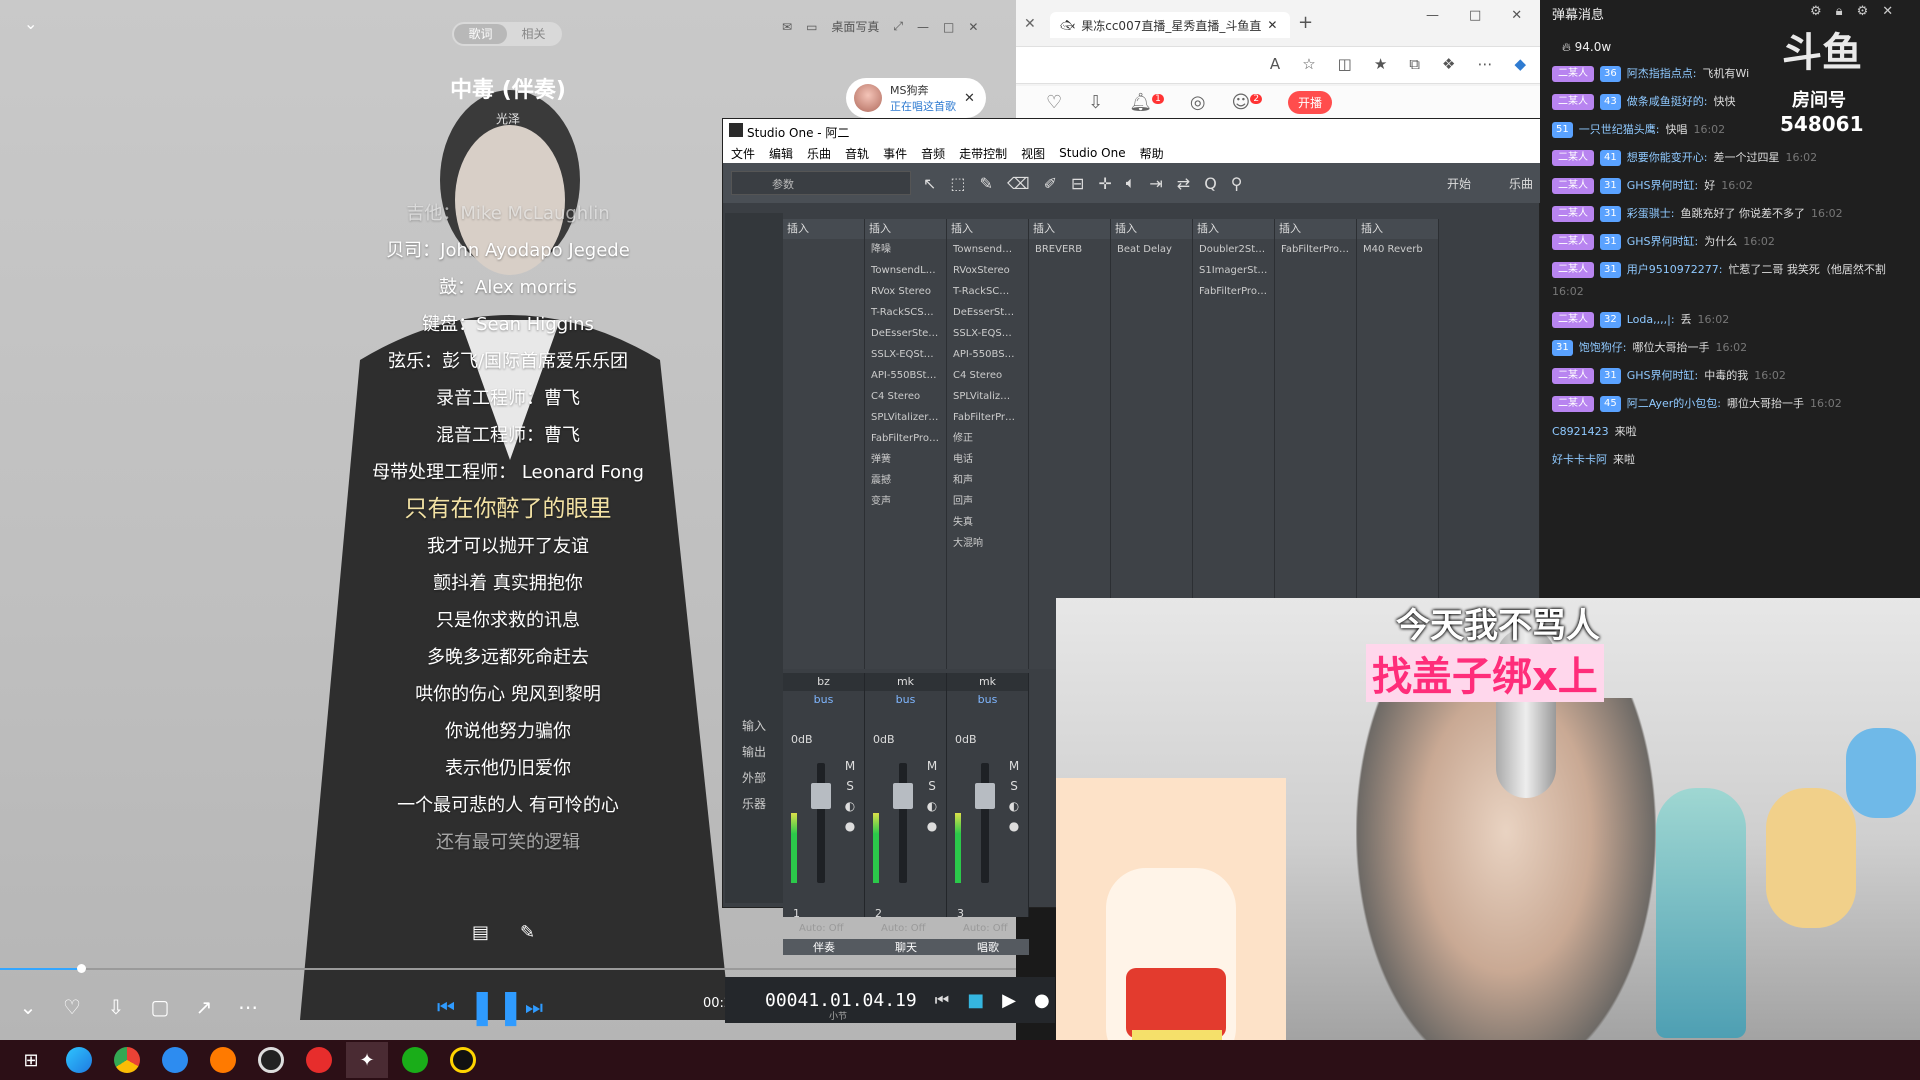  Describe the element at coordinates (1310, 102) in the screenshot. I see `start-live-button: 开播` at that location.